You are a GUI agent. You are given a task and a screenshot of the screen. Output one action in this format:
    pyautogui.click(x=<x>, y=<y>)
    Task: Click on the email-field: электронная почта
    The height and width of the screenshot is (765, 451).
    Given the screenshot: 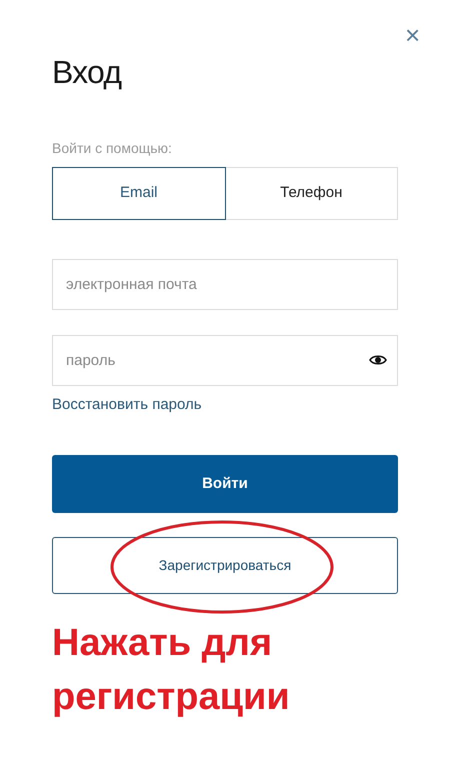 What is the action you would take?
    pyautogui.click(x=225, y=284)
    